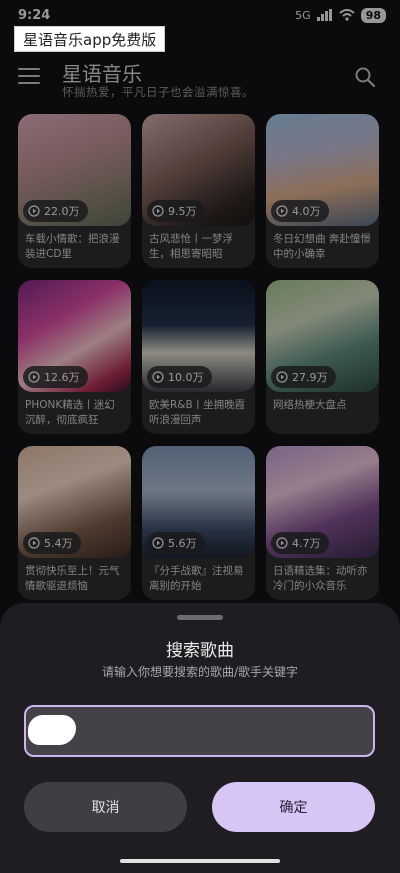  I want to click on confirm-button: 确定, so click(293, 807).